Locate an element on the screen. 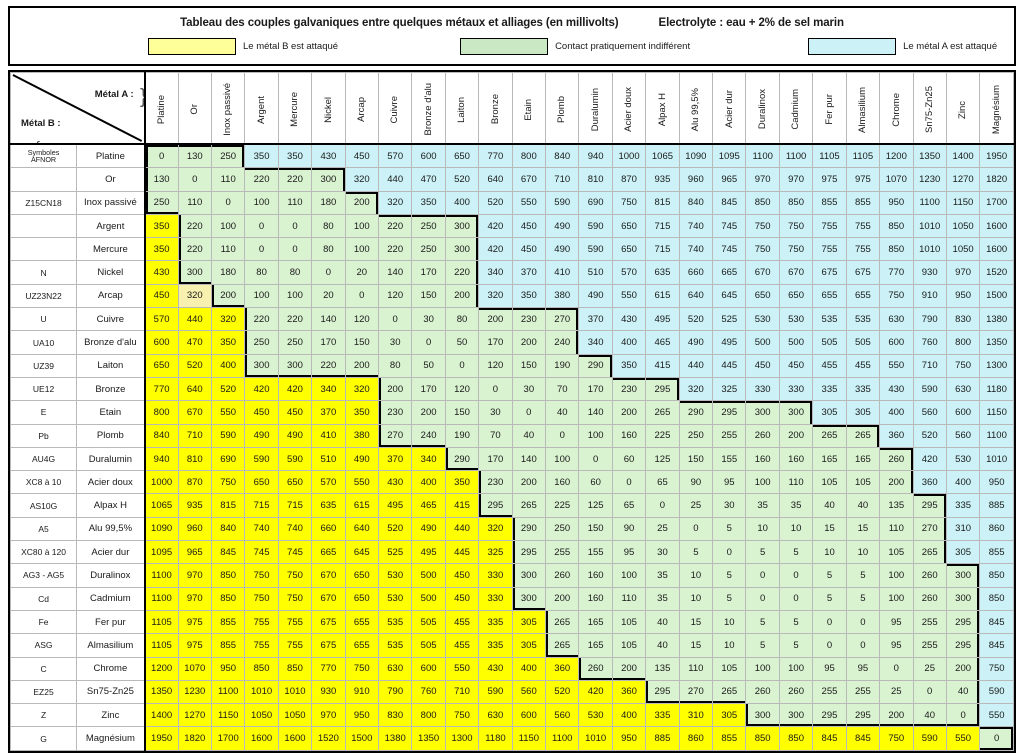 The image size is (1024, 753). matrix-cell: 630 is located at coordinates (395, 668).